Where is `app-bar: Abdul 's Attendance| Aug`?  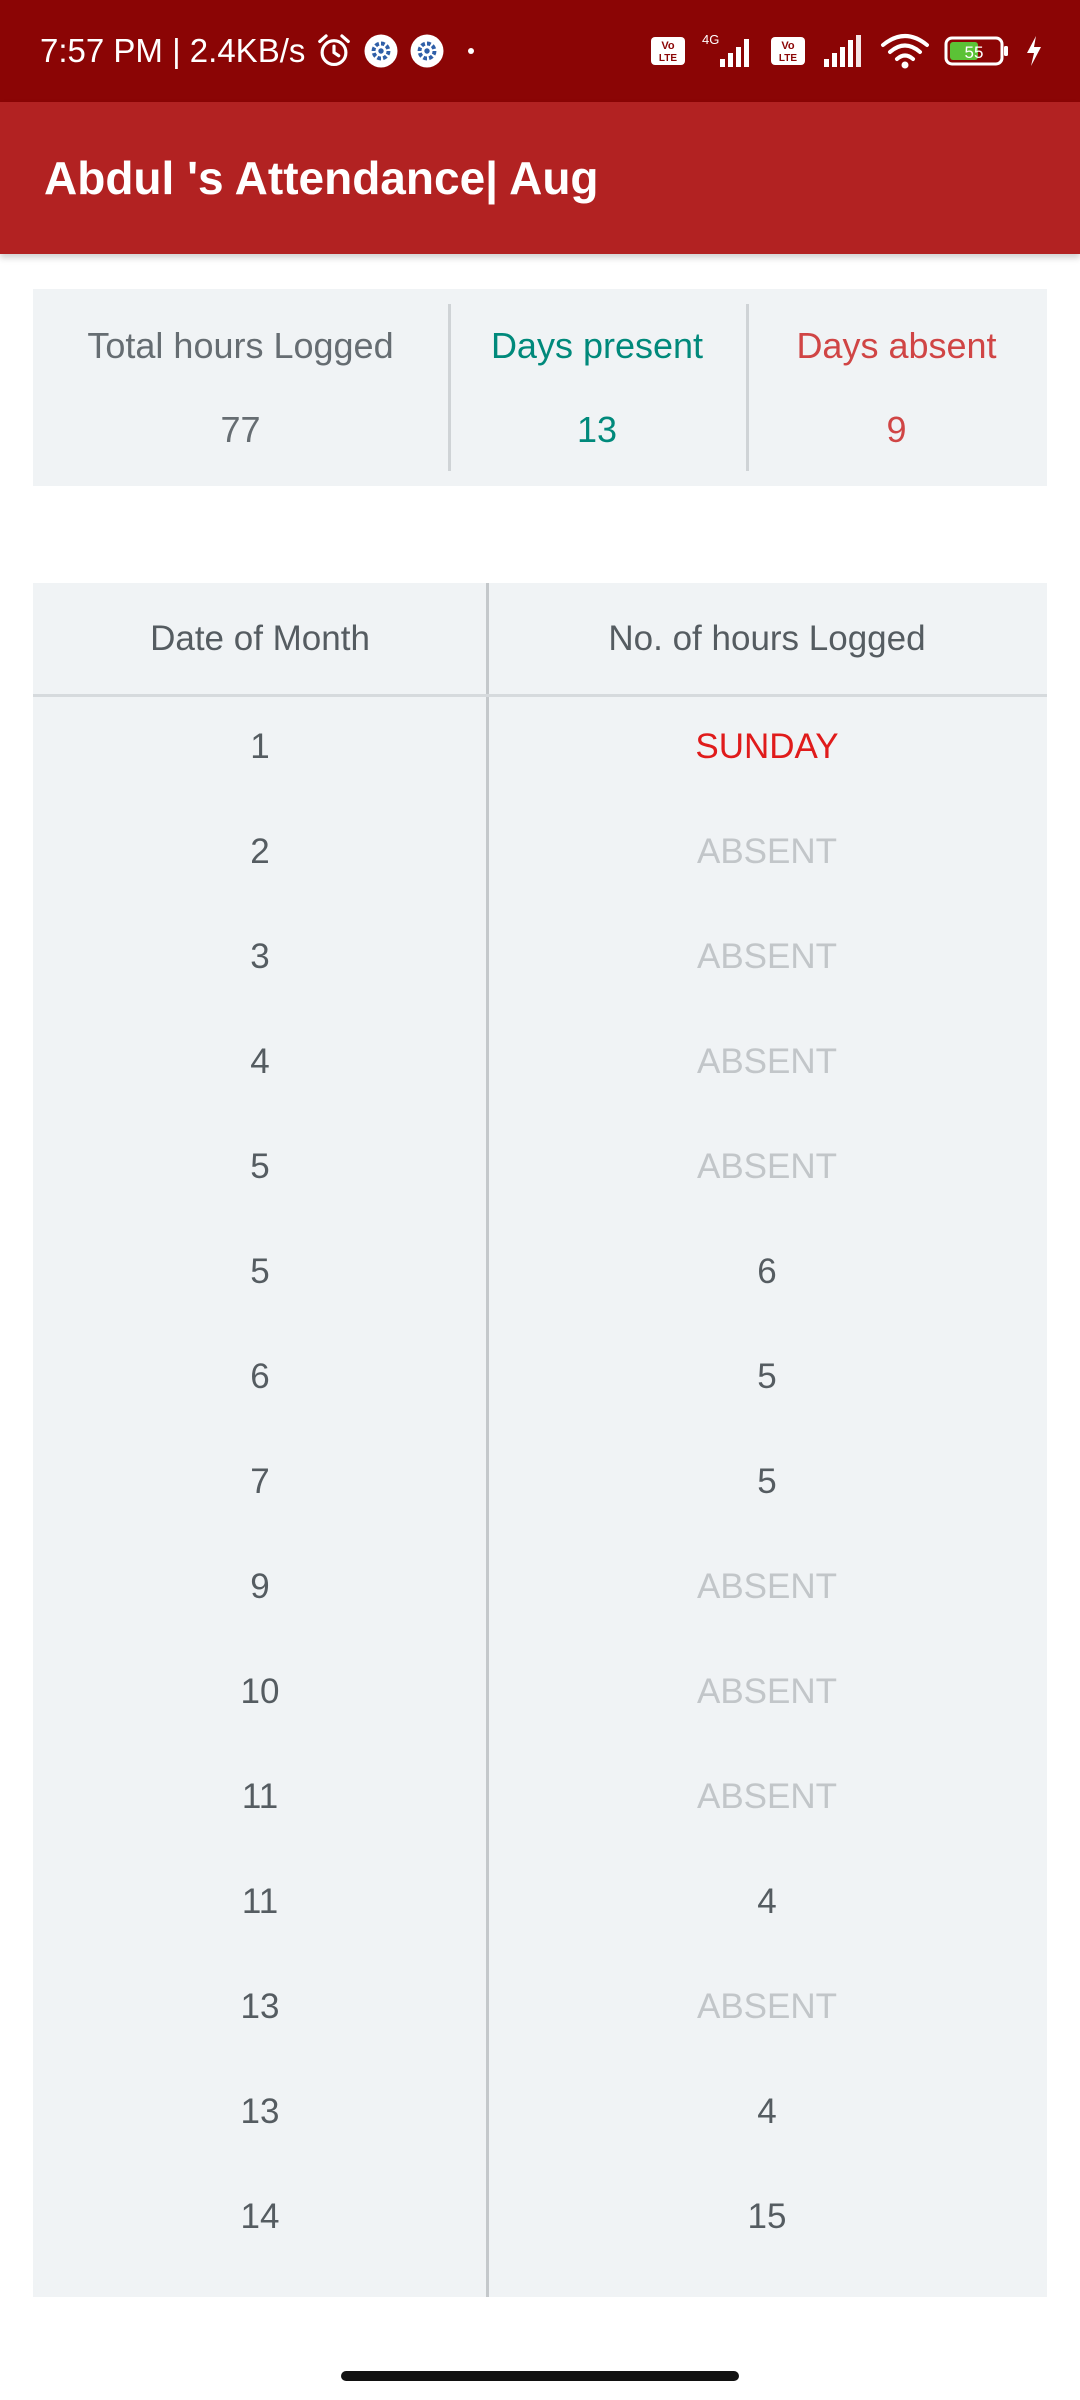
app-bar: Abdul 's Attendance| Aug is located at coordinates (540, 178).